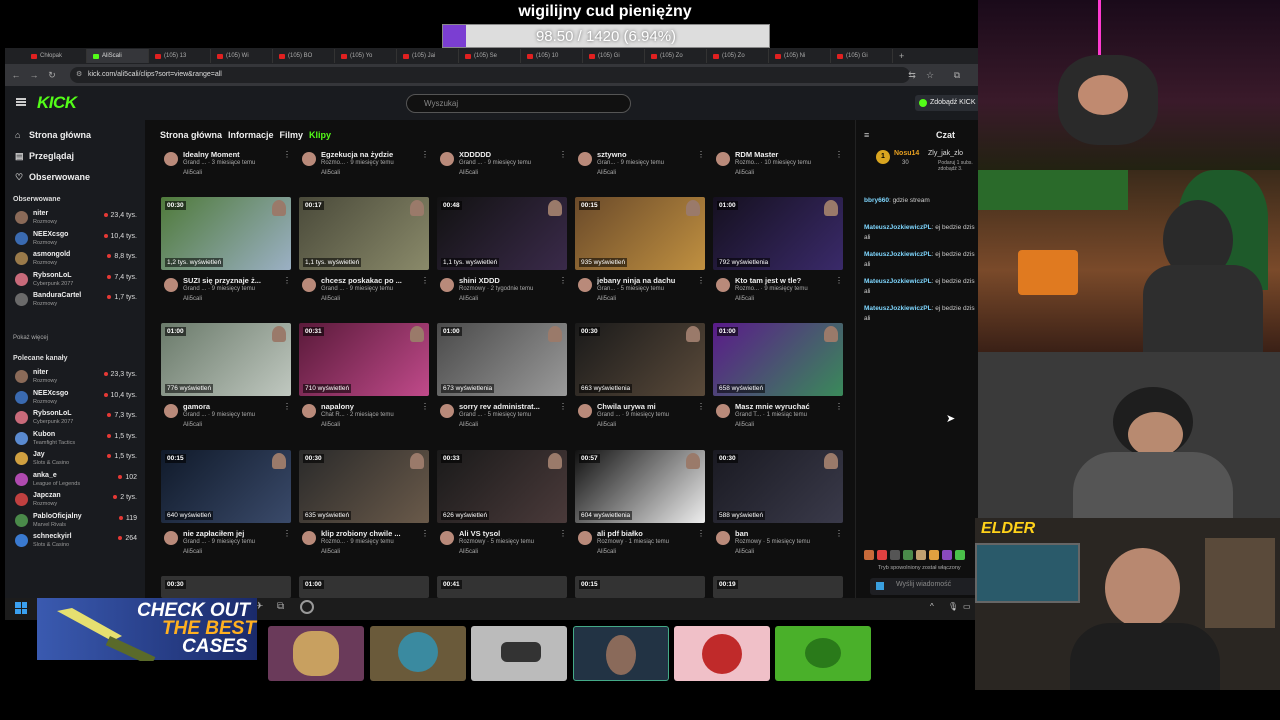  What do you see at coordinates (77, 218) in the screenshot?
I see `sidebar-channel: niter Rozmowy 23,4 tys.` at bounding box center [77, 218].